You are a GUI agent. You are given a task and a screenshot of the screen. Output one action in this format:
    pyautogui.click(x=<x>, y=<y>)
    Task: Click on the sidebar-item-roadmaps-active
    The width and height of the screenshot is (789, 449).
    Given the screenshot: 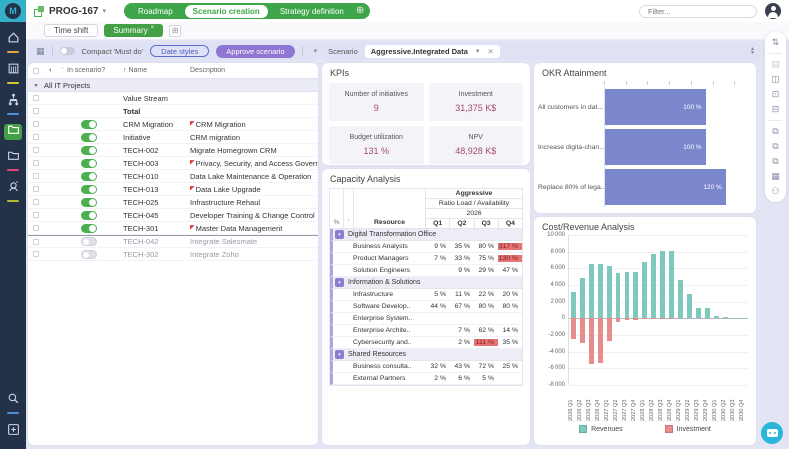 What is the action you would take?
    pyautogui.click(x=13, y=132)
    